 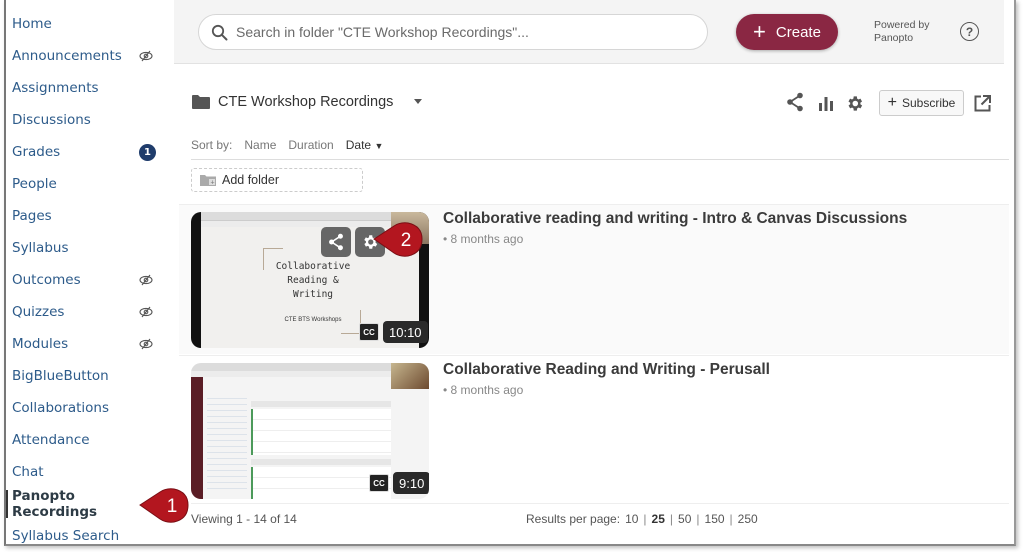 What do you see at coordinates (310, 216) in the screenshot?
I see `browser-tabs` at bounding box center [310, 216].